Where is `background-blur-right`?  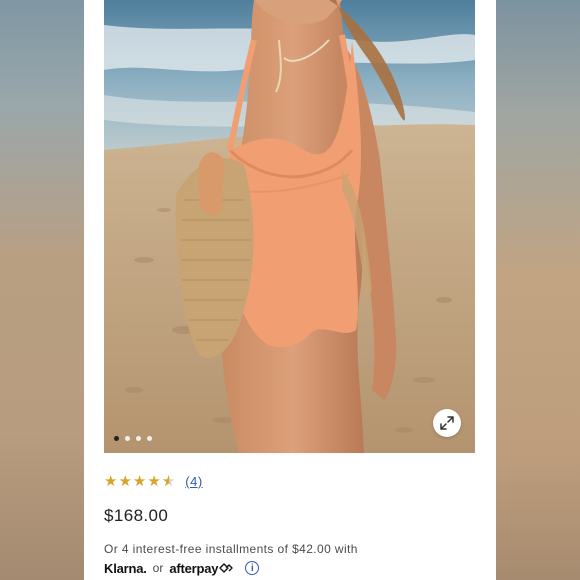
background-blur-right is located at coordinates (538, 290).